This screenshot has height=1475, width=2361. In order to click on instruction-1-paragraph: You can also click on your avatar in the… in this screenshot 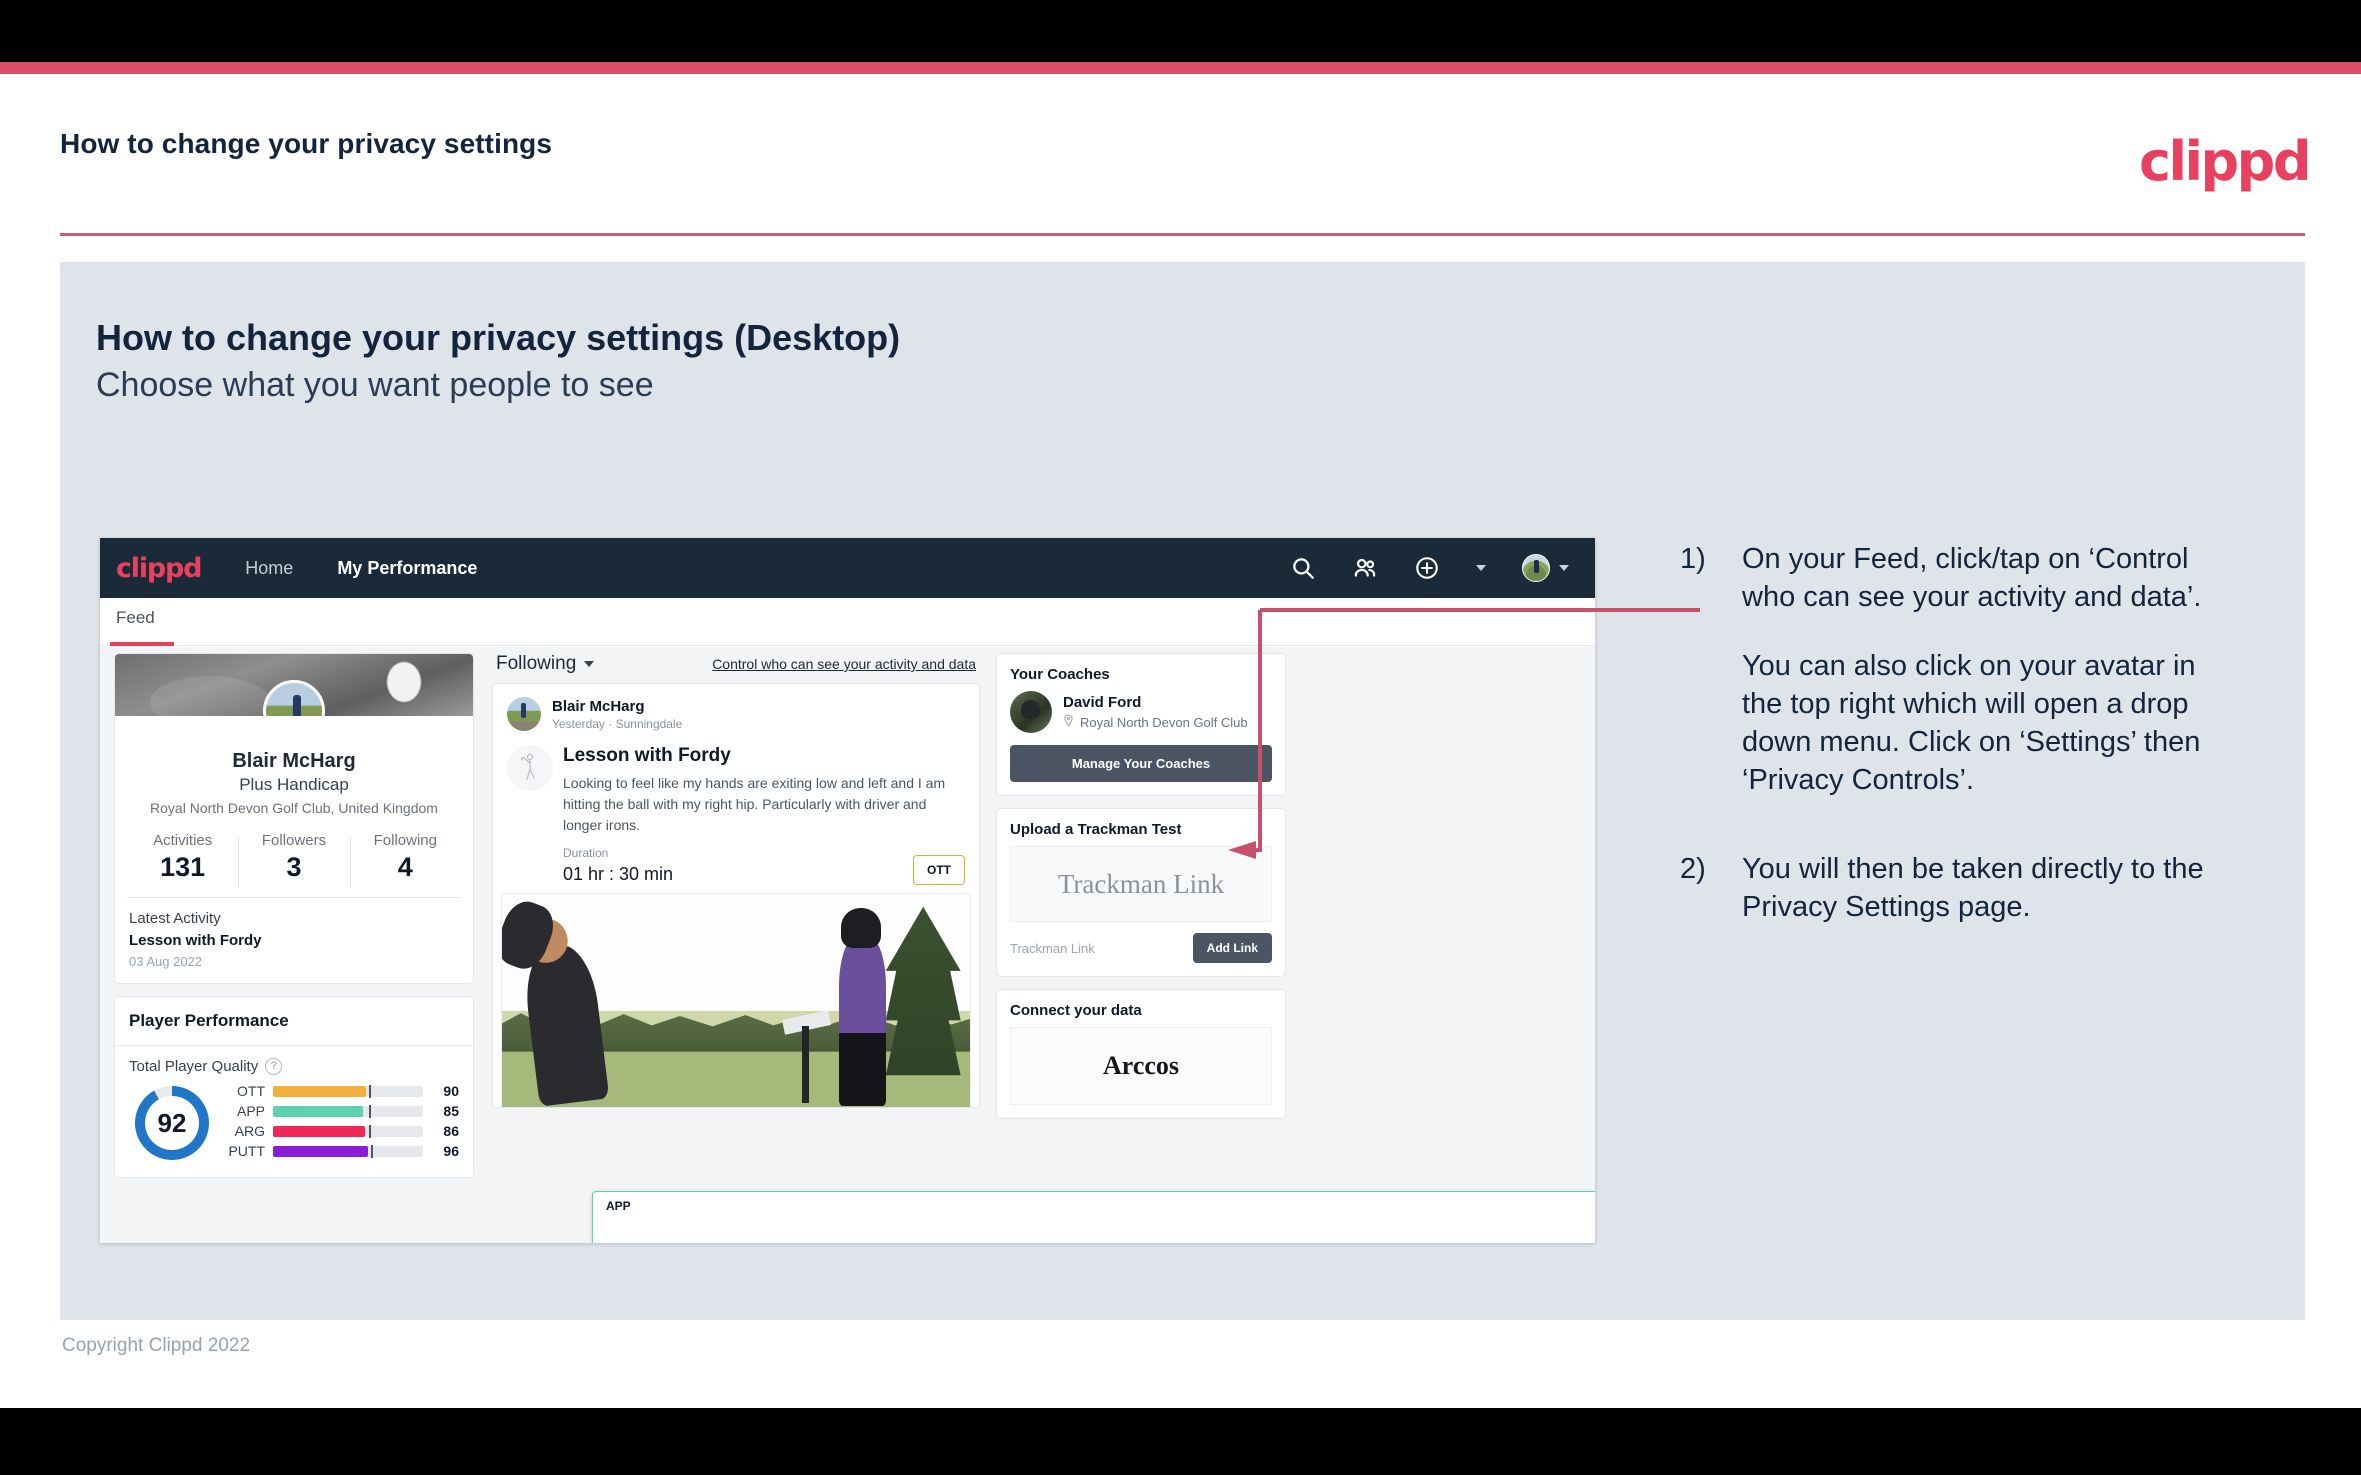, I will do `click(1971, 723)`.